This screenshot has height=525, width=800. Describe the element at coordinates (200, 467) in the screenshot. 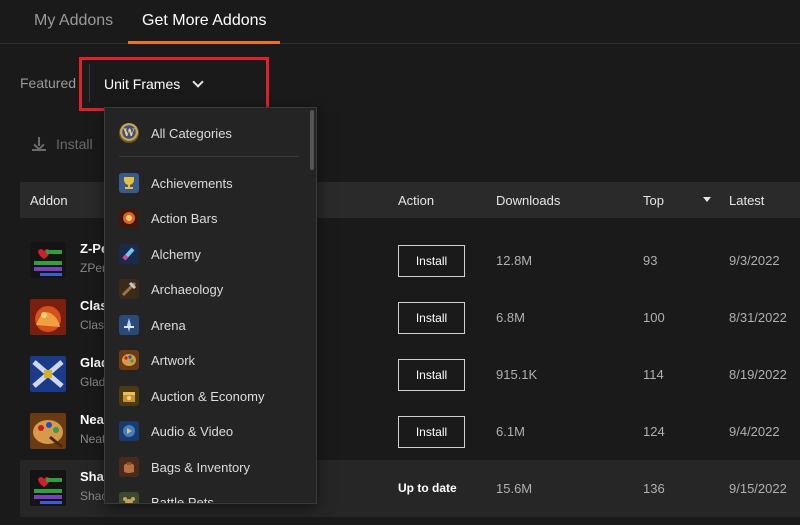

I see `category-item-label: Bags & Inventory` at that location.